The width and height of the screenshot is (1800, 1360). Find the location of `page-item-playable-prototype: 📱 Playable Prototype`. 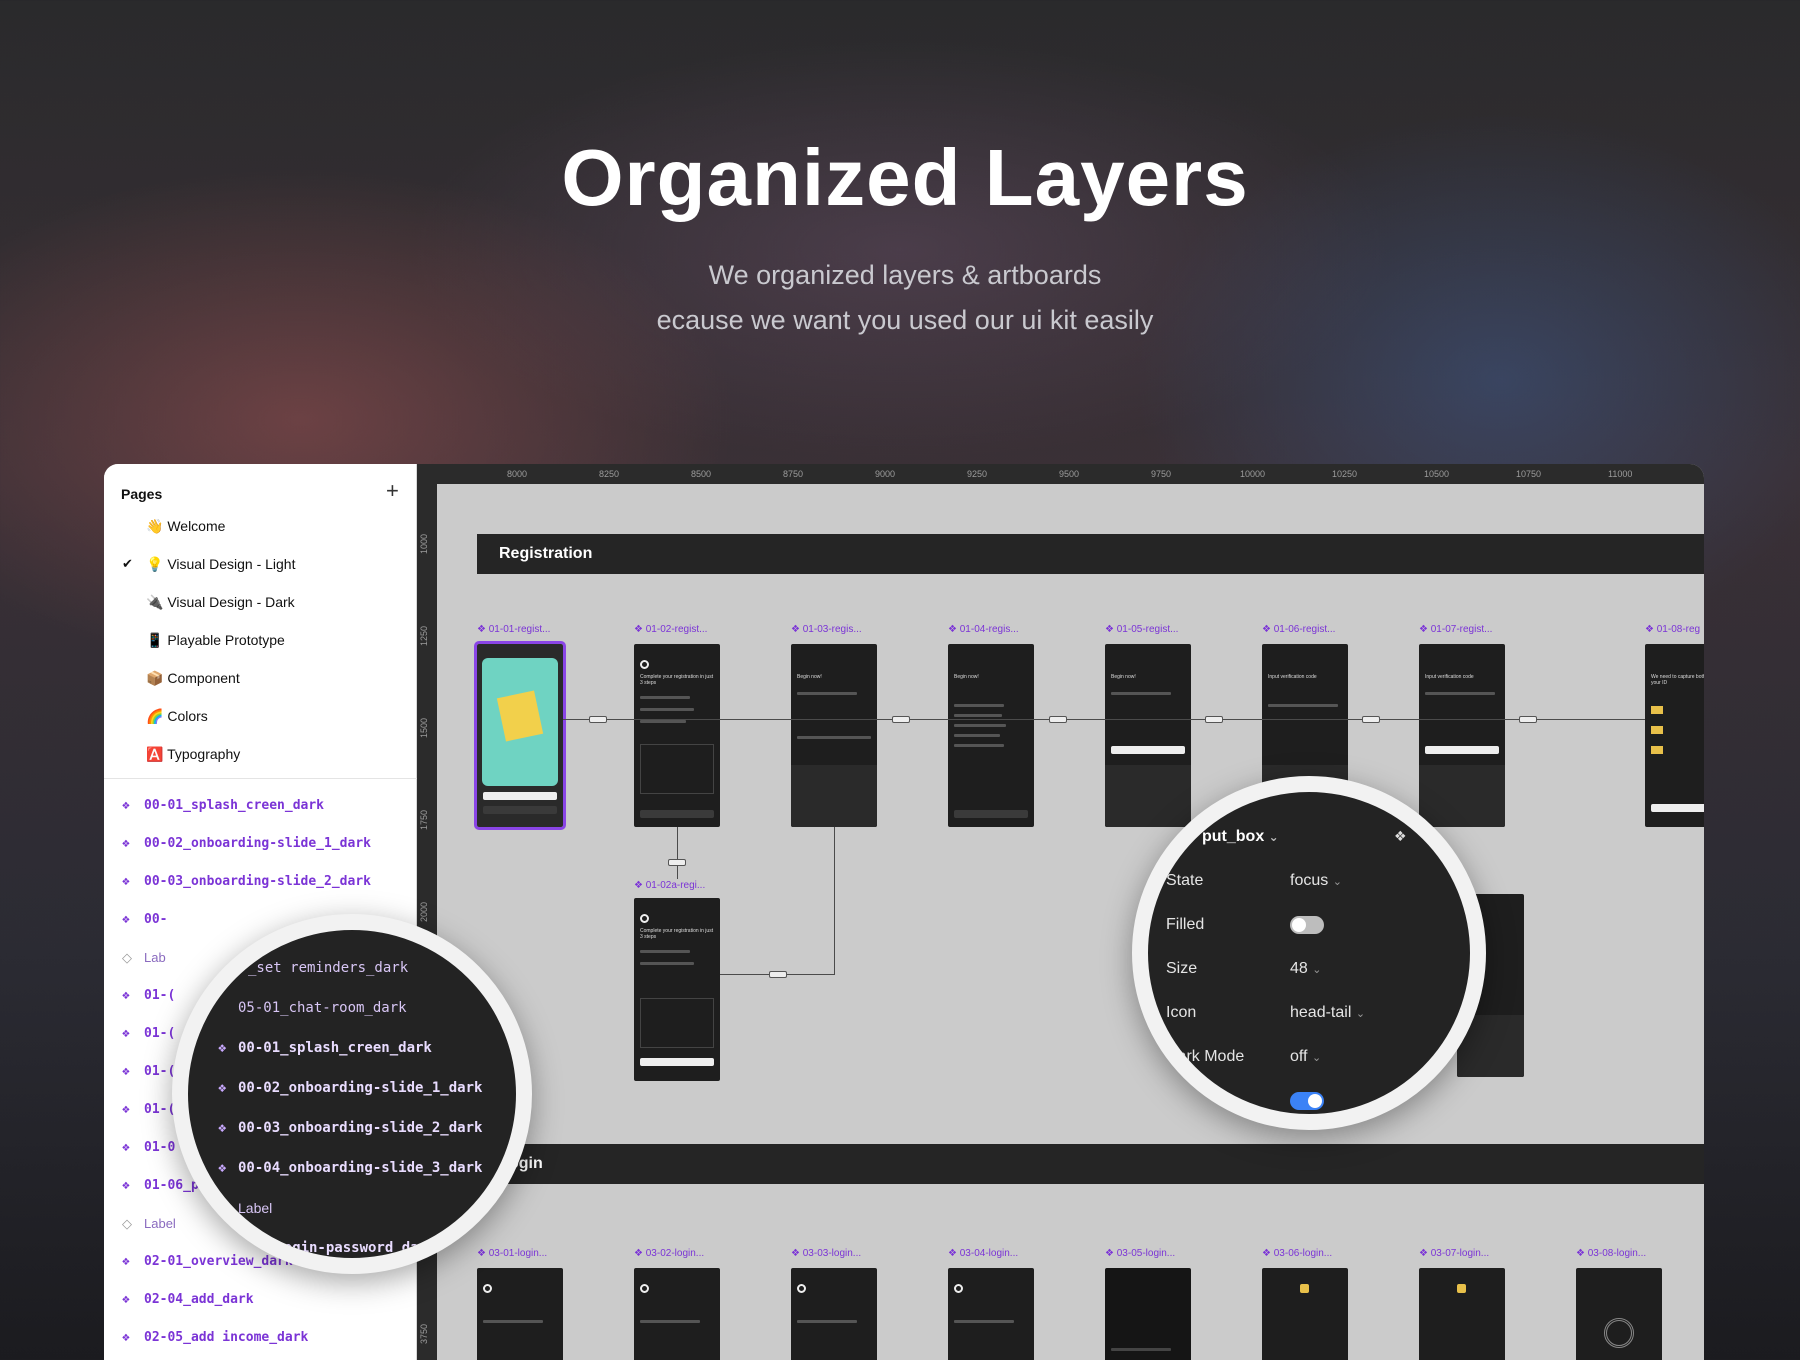

page-item-playable-prototype: 📱 Playable Prototype is located at coordinates (215, 640).